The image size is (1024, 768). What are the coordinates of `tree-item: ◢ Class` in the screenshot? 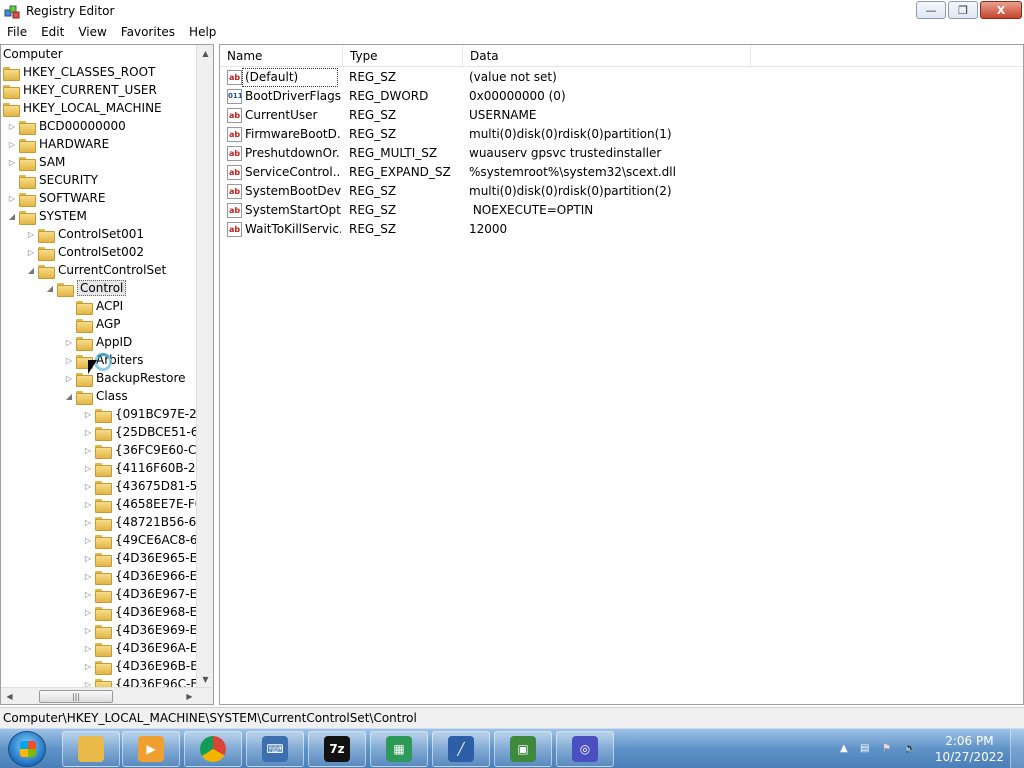 It's located at (96, 396).